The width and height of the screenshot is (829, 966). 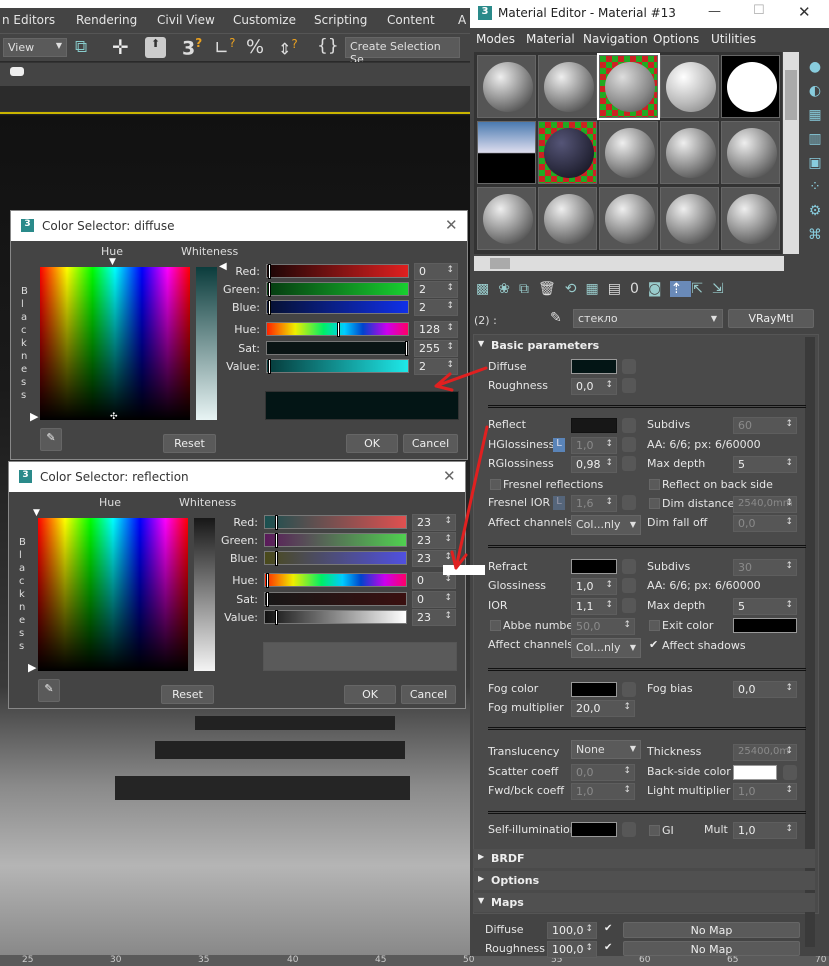 I want to click on annotation-arrow-diffuse, so click(x=461, y=379).